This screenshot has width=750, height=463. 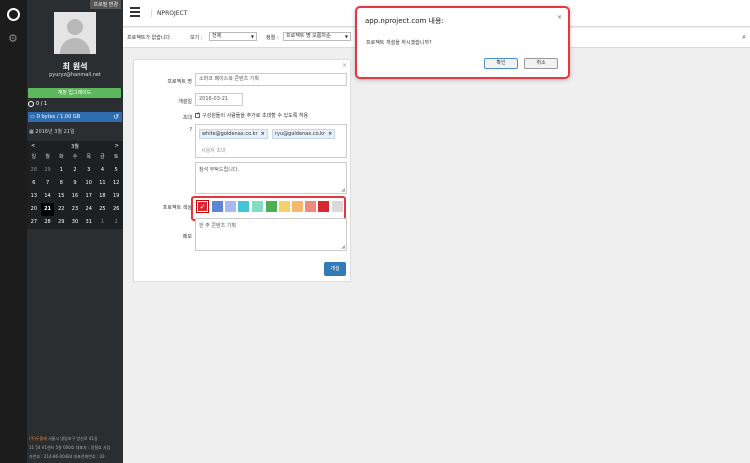 What do you see at coordinates (219, 170) in the screenshot?
I see `invite-message-text: 참석 부탁드립니다.` at bounding box center [219, 170].